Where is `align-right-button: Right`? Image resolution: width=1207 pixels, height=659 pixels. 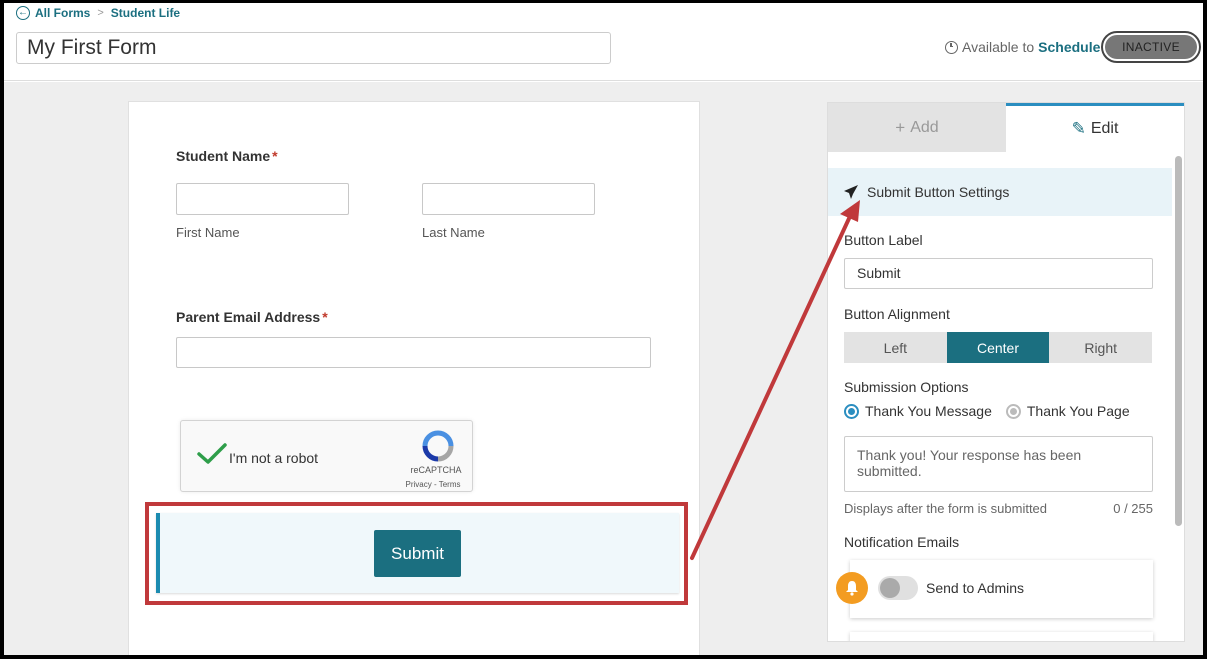
align-right-button: Right is located at coordinates (1101, 347).